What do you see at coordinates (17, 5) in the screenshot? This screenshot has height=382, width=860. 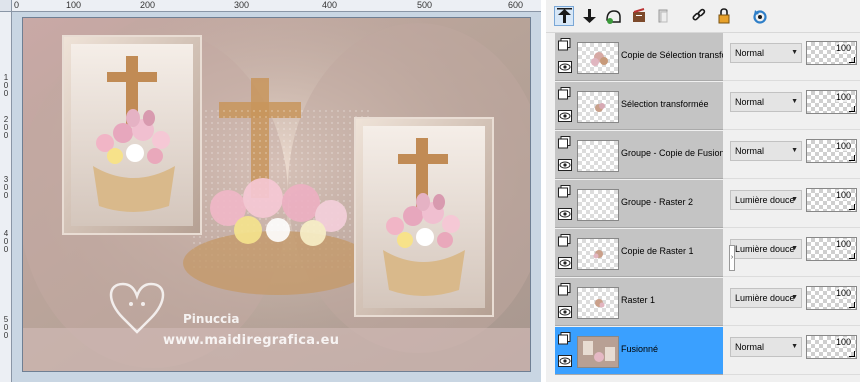 I see `ruler-label: 0` at bounding box center [17, 5].